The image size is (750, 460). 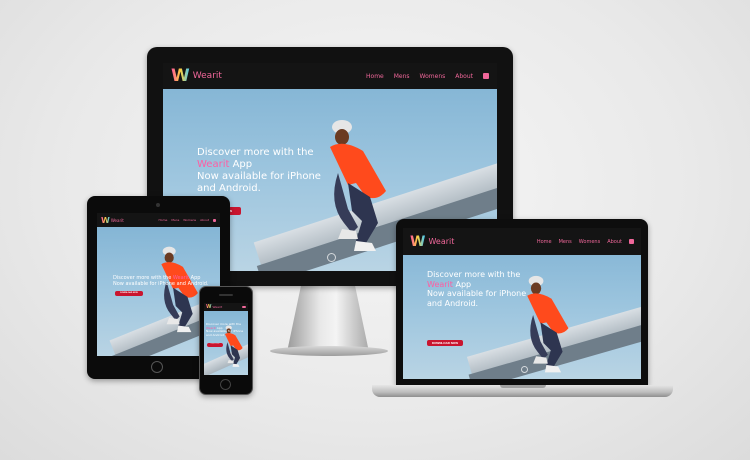 What do you see at coordinates (523, 386) in the screenshot?
I see `laptop-notch` at bounding box center [523, 386].